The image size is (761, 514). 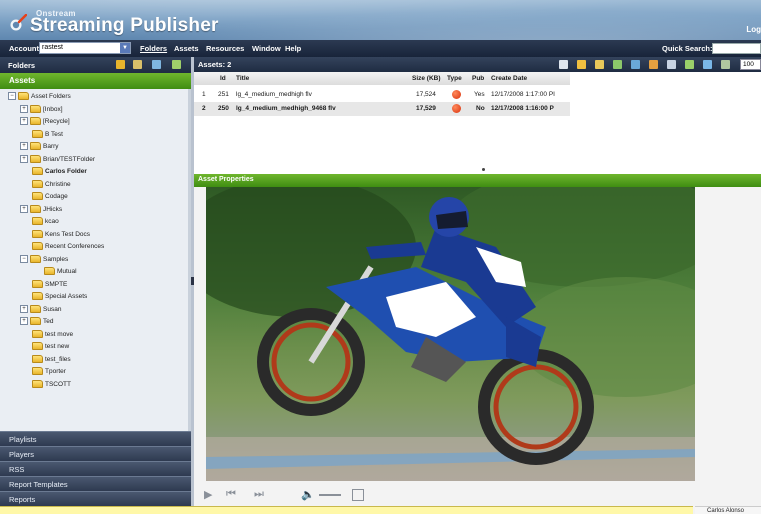 I want to click on splitter-grip, so click(x=483, y=169).